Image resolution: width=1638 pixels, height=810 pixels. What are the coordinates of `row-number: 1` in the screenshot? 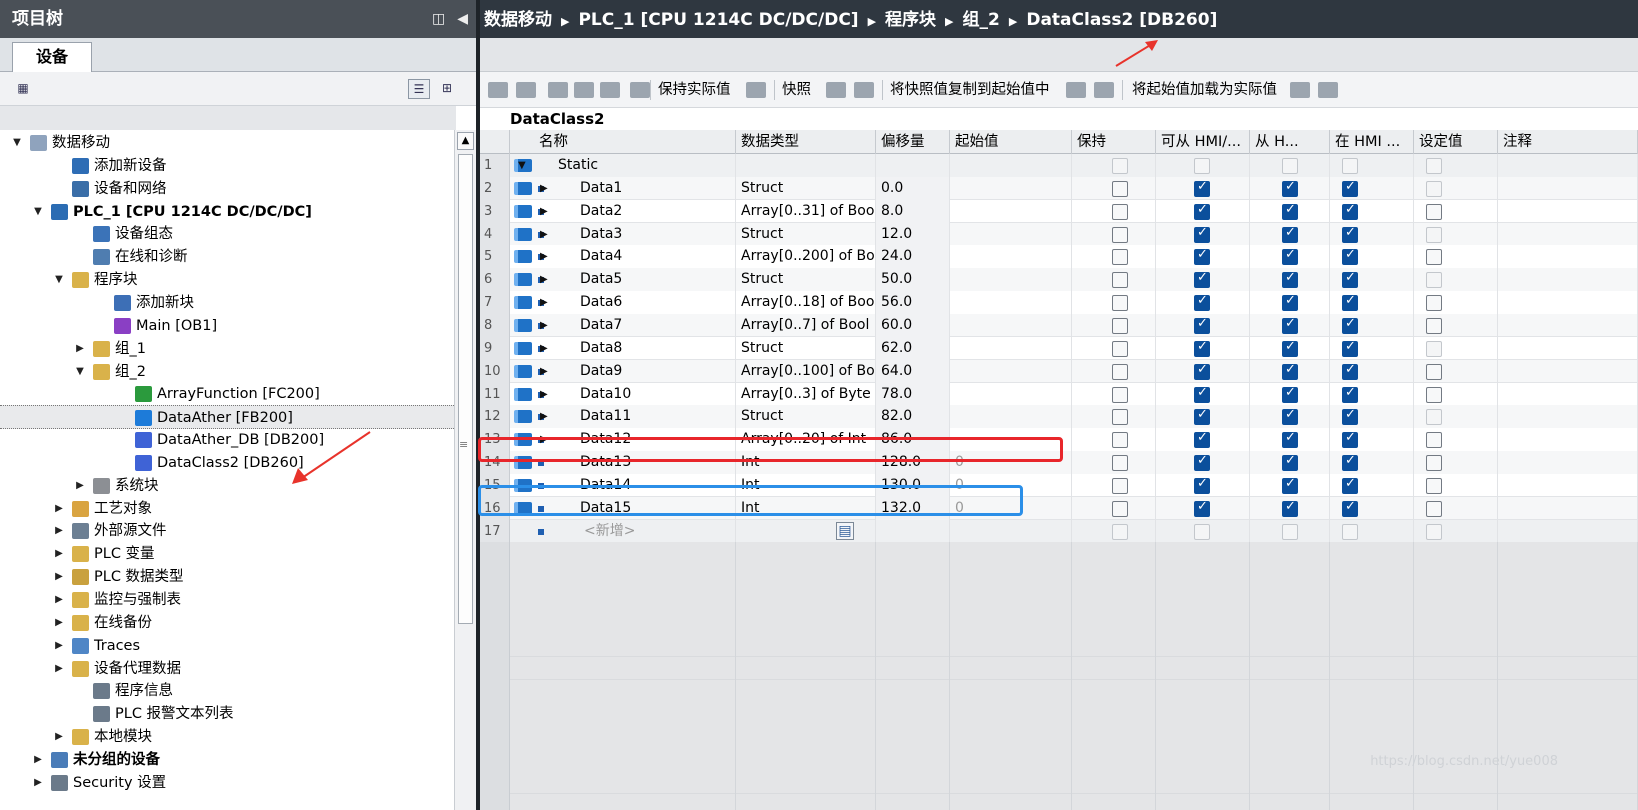 It's located at (495, 165).